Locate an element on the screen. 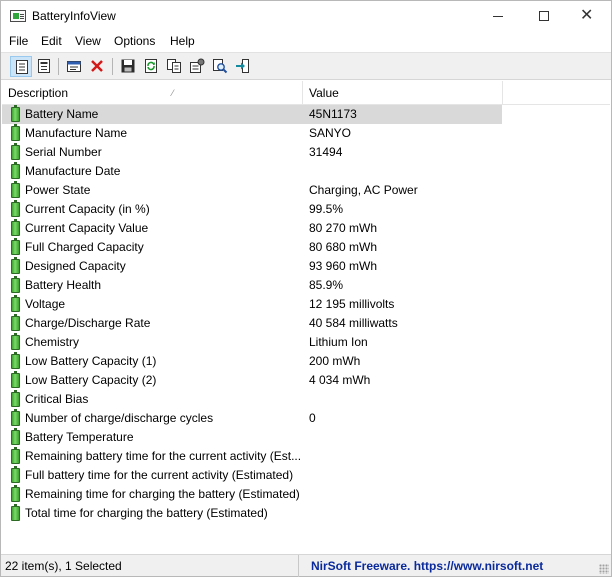 The width and height of the screenshot is (612, 577). row-description: Critical Bias is located at coordinates (57, 399).